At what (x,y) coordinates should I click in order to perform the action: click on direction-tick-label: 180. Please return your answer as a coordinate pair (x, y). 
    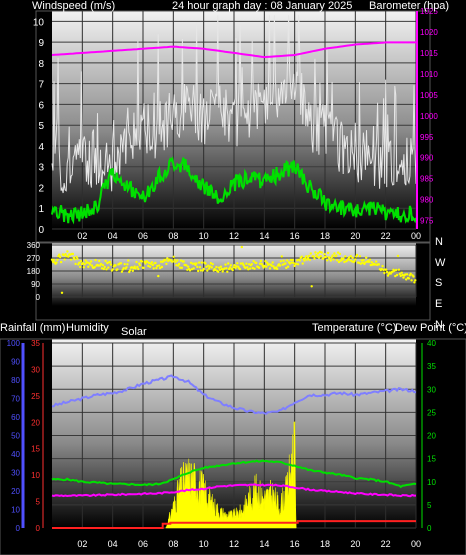
    Looking at the image, I should click on (34, 271).